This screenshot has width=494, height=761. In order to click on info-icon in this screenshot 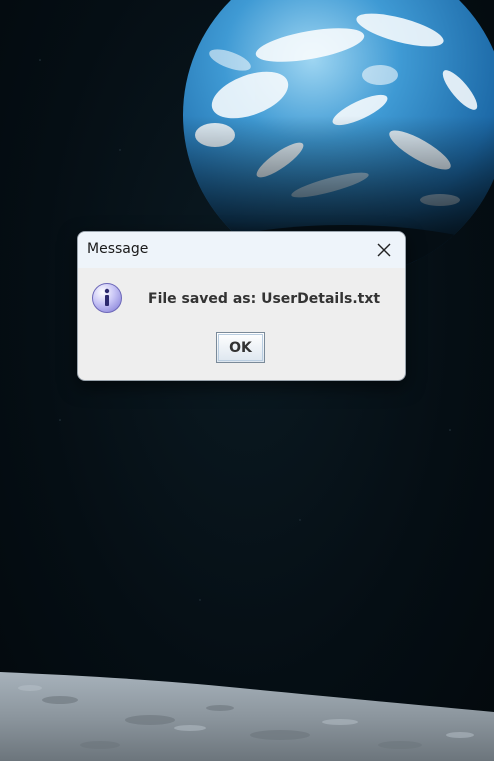, I will do `click(107, 298)`.